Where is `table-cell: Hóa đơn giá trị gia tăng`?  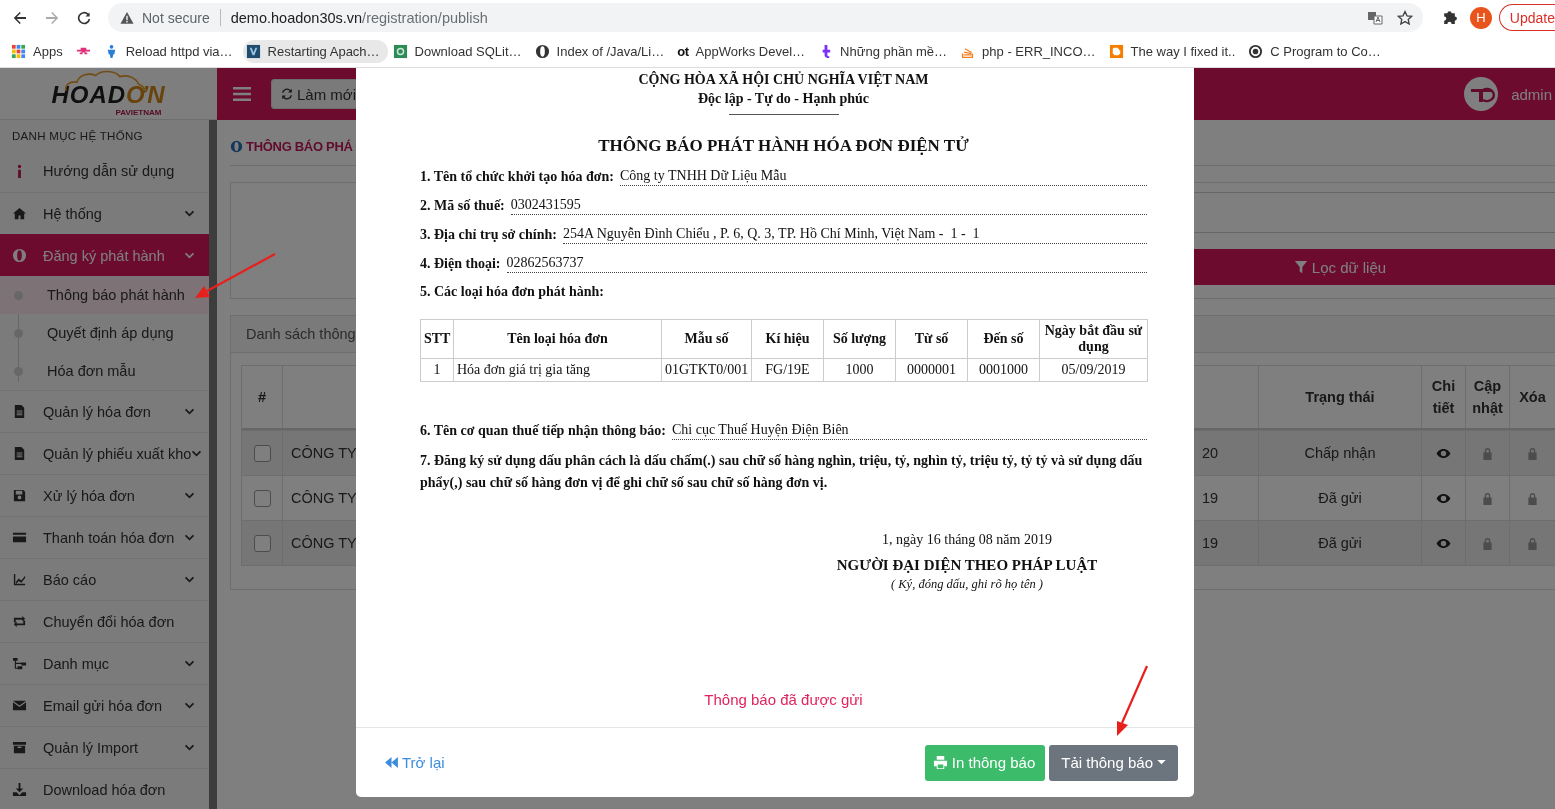
table-cell: Hóa đơn giá trị gia tăng is located at coordinates (557, 370).